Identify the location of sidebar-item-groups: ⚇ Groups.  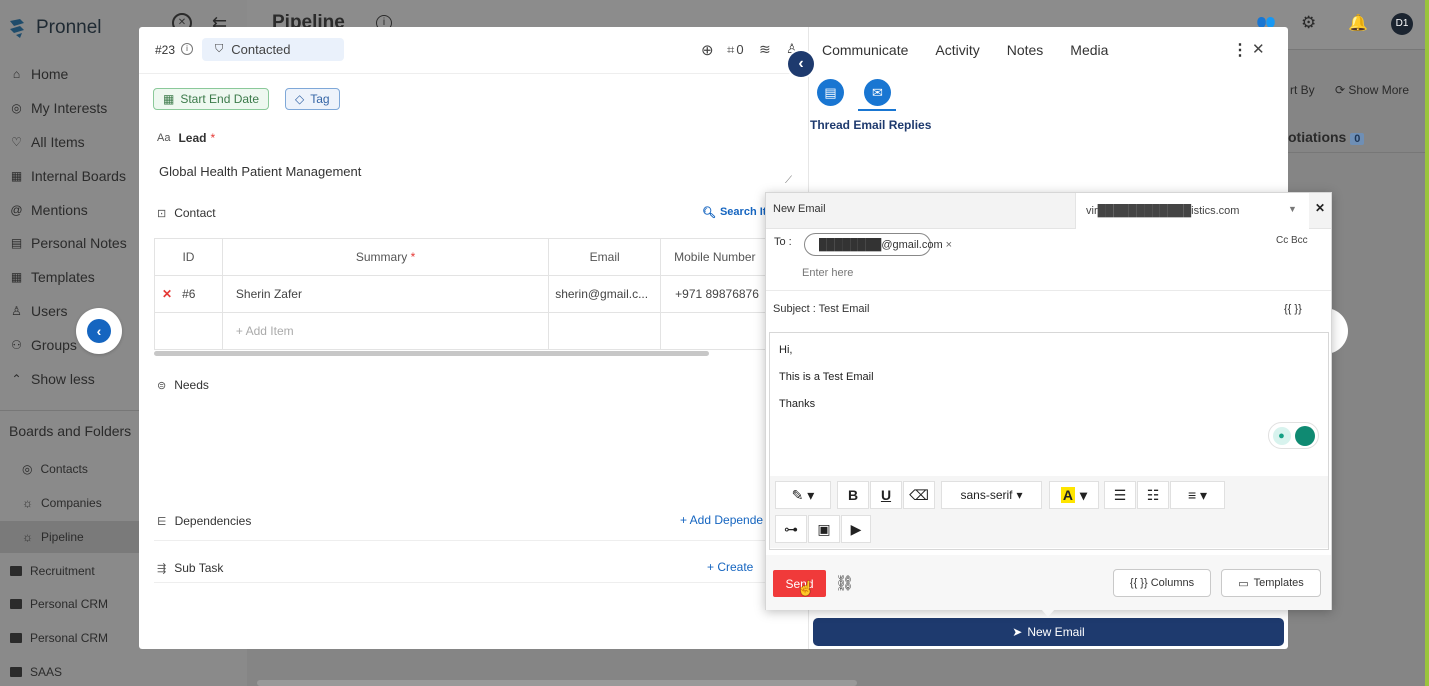
(43, 345).